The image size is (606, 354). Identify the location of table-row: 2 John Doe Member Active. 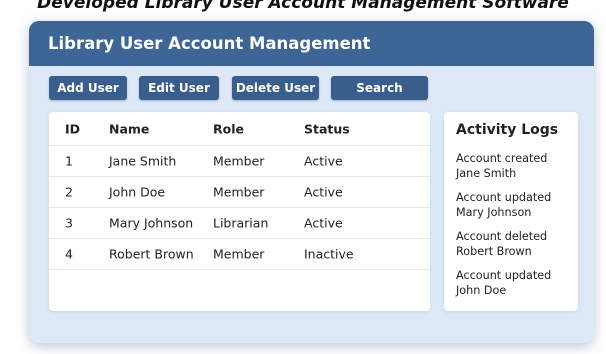
(239, 191).